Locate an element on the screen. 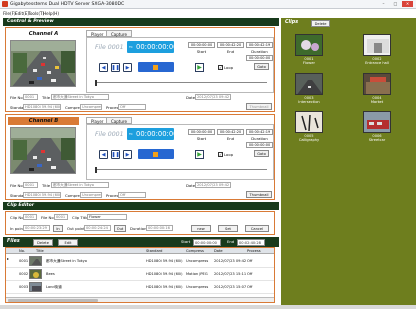 This screenshot has width=416, height=309. clip-name: Flower is located at coordinates (309, 63).